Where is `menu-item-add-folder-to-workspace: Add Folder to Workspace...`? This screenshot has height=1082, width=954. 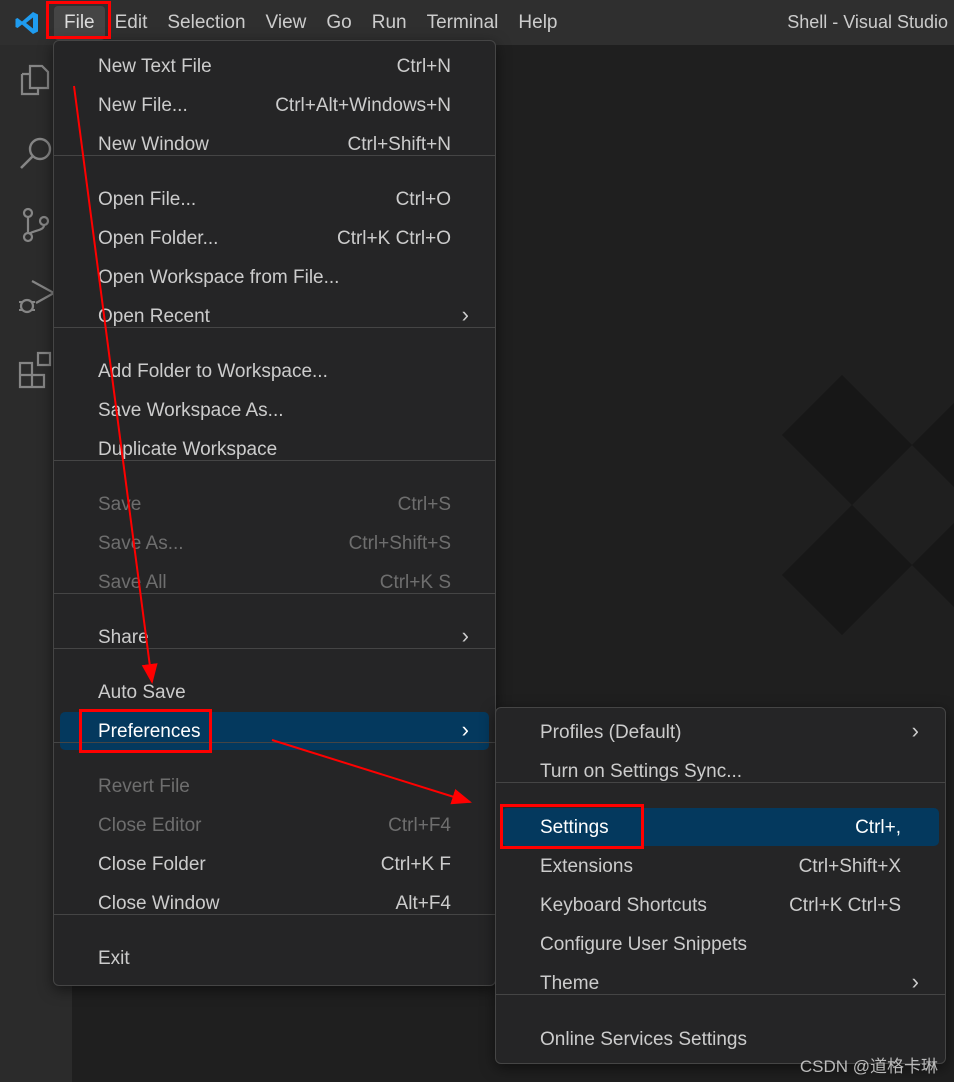
menu-item-add-folder-to-workspace: Add Folder to Workspace... is located at coordinates (274, 371).